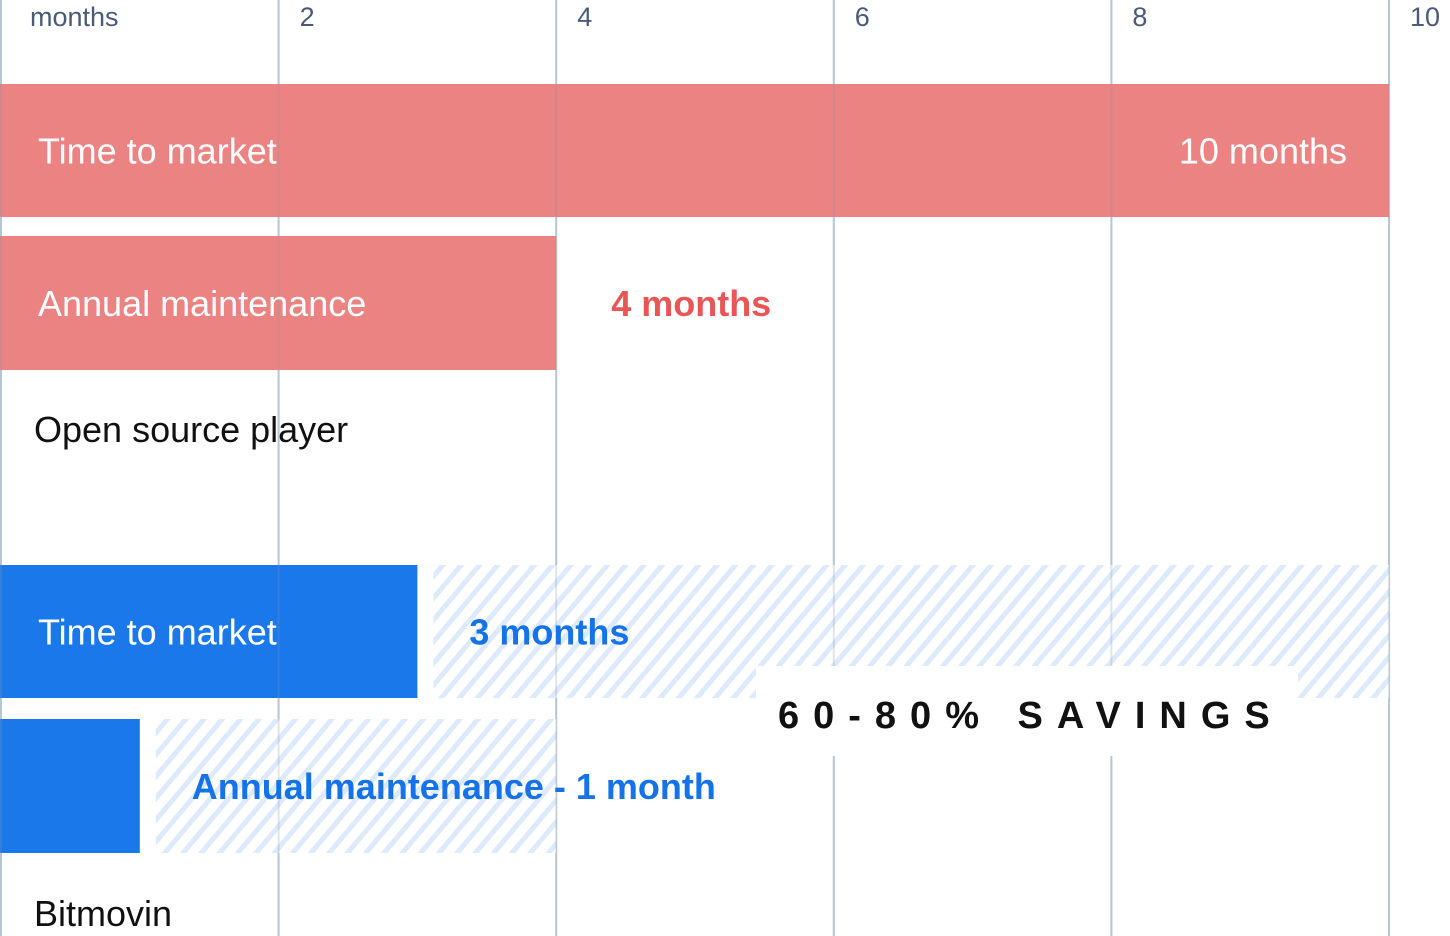 The image size is (1450, 936). I want to click on x-axis-ticks: months 2 4 6 8 10, so click(735, 17).